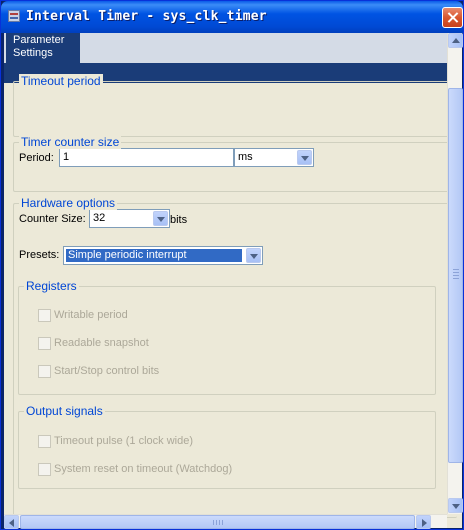  I want to click on chevron-down-icon, so click(253, 255).